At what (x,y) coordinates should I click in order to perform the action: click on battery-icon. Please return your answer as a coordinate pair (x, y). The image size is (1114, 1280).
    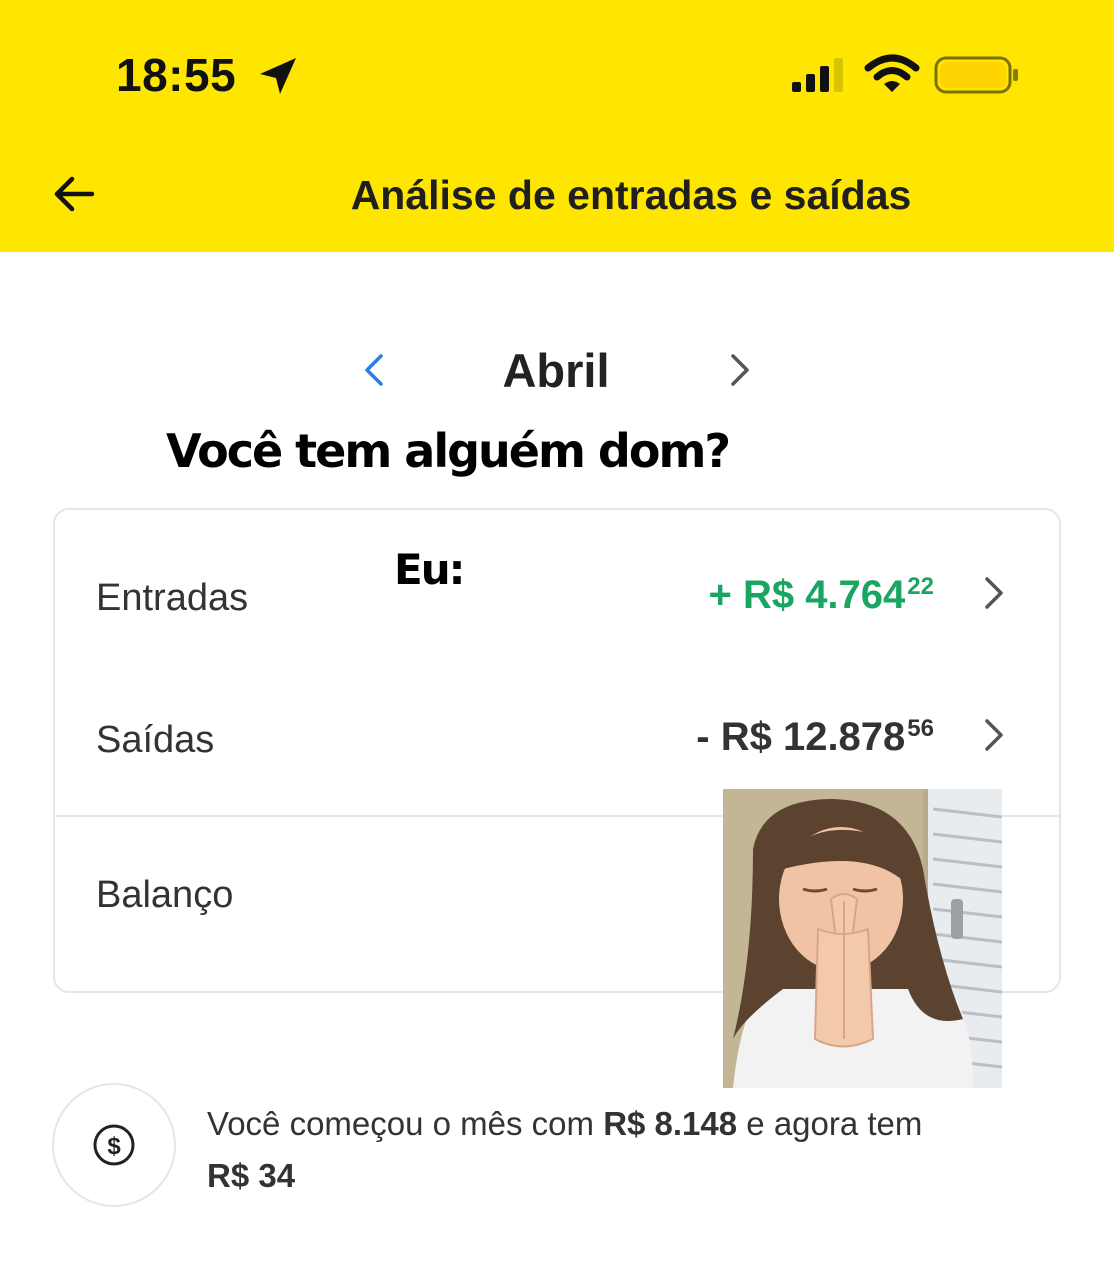
    Looking at the image, I should click on (976, 75).